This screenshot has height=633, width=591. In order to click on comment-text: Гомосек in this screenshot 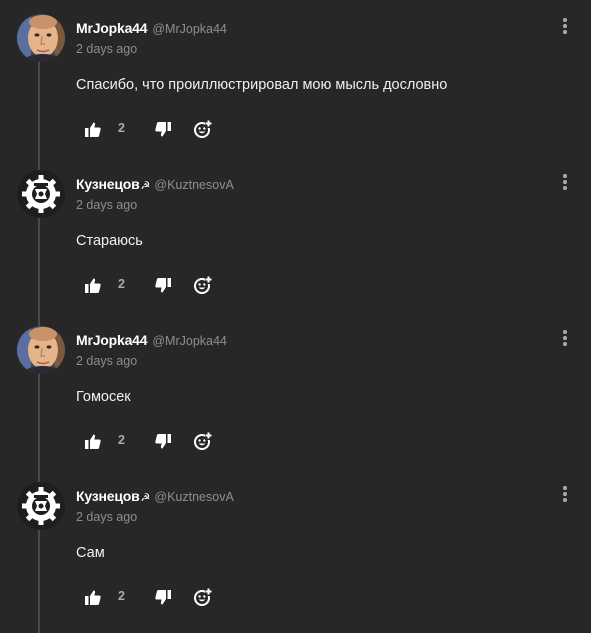, I will do `click(103, 397)`.